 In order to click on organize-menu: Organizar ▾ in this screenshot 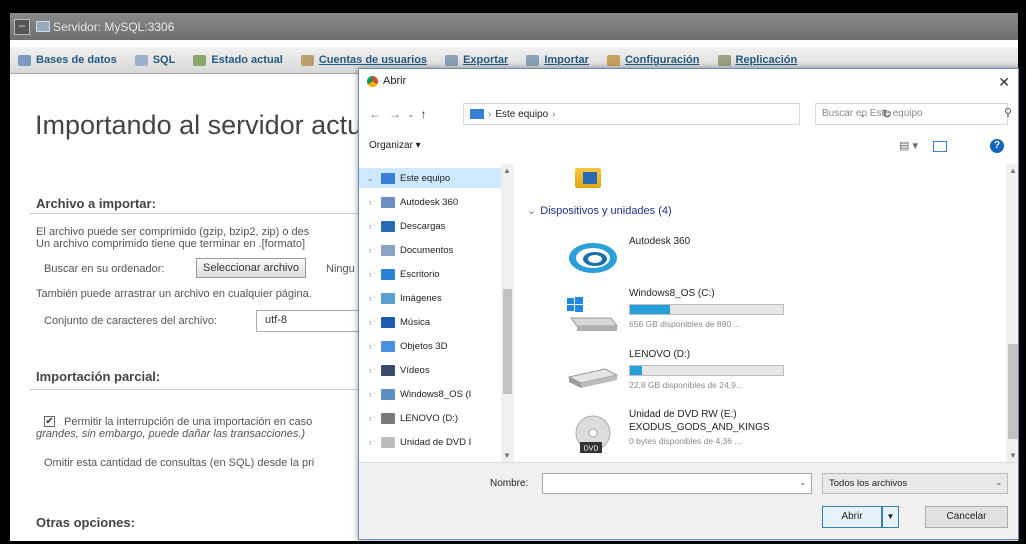, I will do `click(395, 145)`.